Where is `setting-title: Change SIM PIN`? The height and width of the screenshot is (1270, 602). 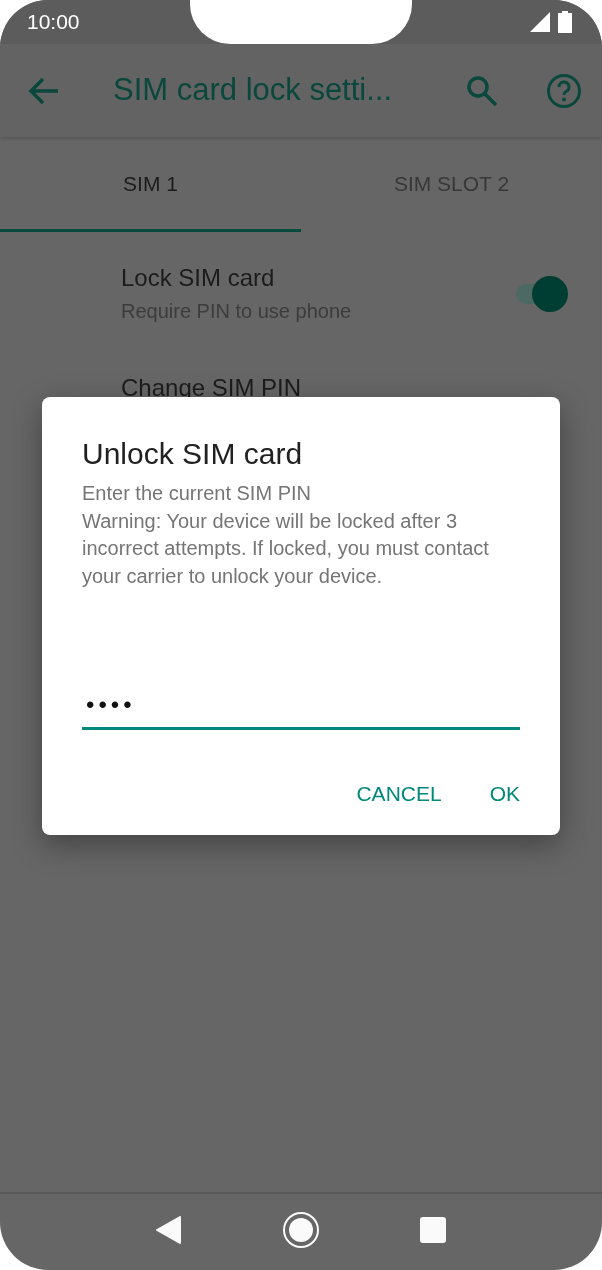
setting-title: Change SIM PIN is located at coordinates (212, 388).